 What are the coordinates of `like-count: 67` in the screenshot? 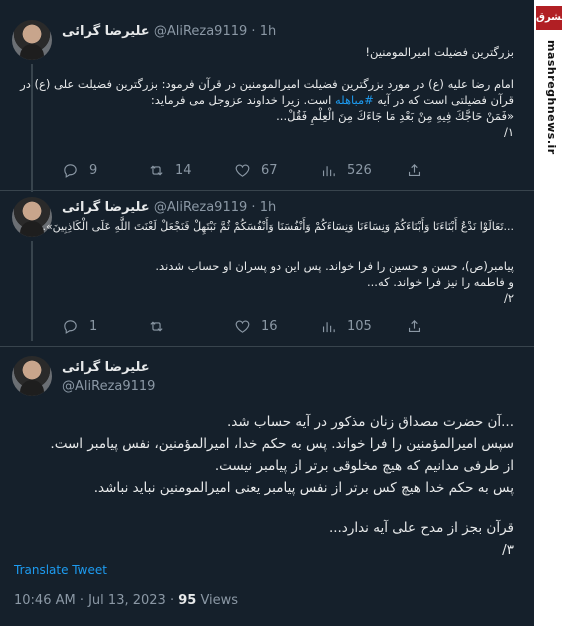 It's located at (269, 170).